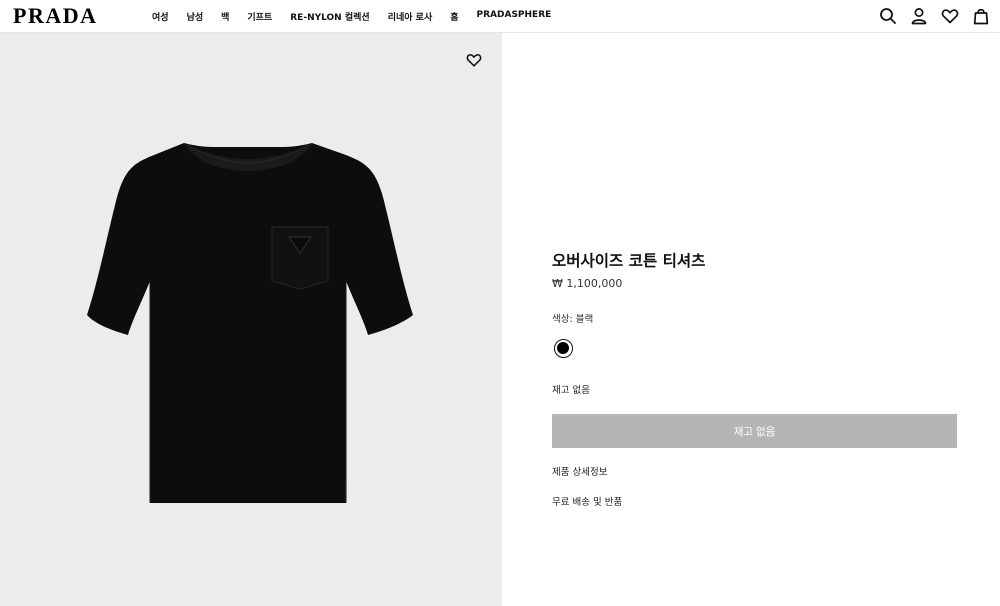 Image resolution: width=1000 pixels, height=606 pixels. What do you see at coordinates (571, 390) in the screenshot?
I see `stock-status: 재고 없음` at bounding box center [571, 390].